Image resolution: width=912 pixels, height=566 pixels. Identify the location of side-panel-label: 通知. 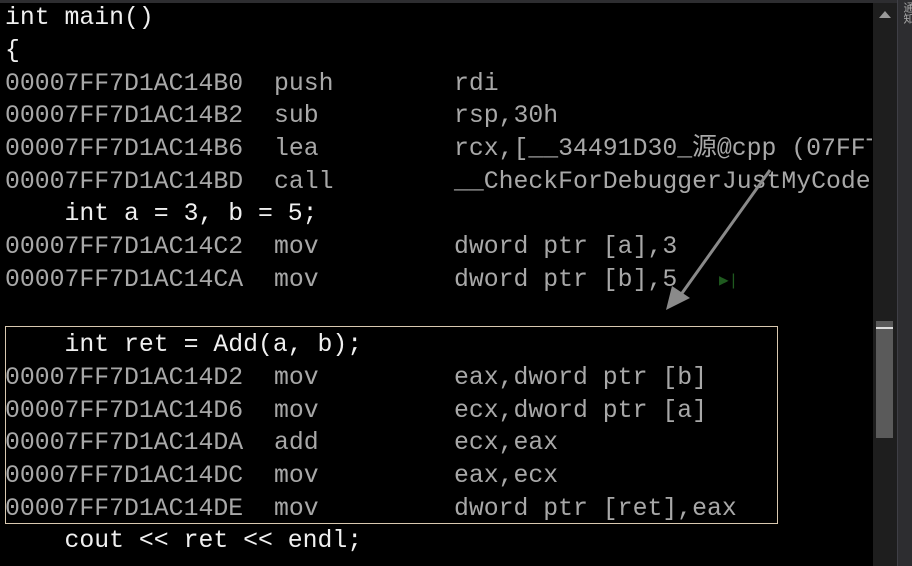
(906, 13).